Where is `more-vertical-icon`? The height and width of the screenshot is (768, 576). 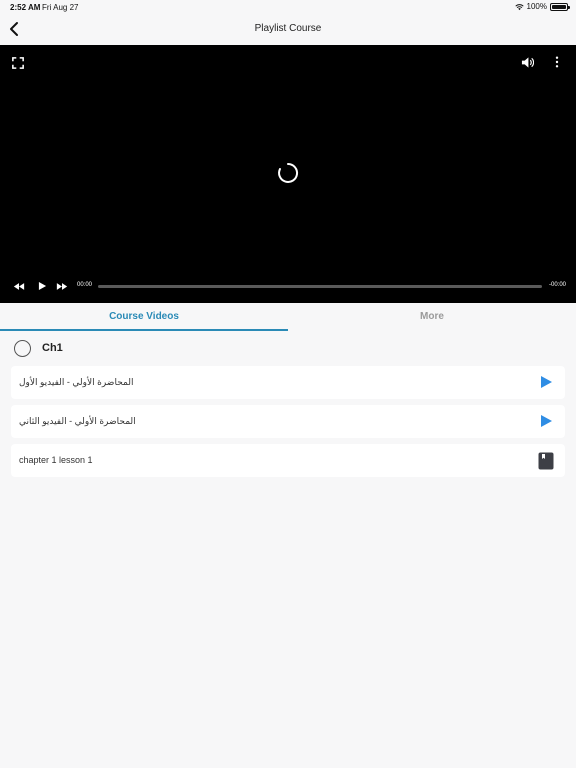 more-vertical-icon is located at coordinates (557, 62).